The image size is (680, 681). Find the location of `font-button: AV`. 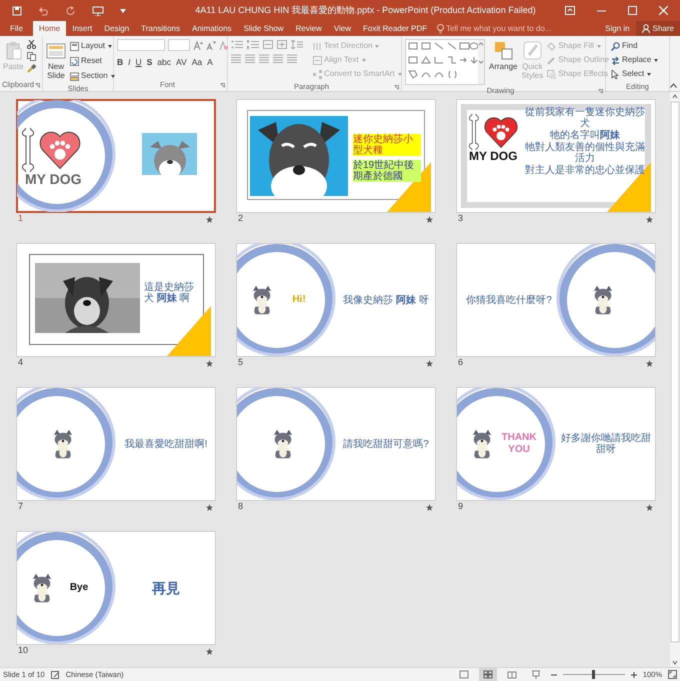

font-button: AV is located at coordinates (181, 62).